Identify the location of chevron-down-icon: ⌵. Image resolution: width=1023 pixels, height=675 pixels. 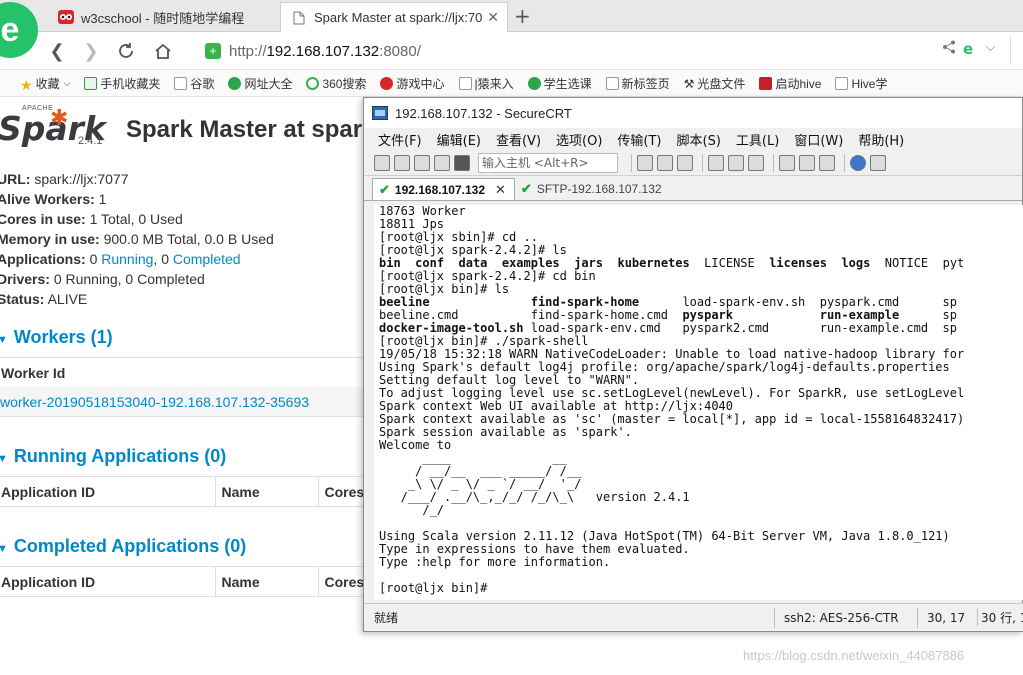
(990, 47).